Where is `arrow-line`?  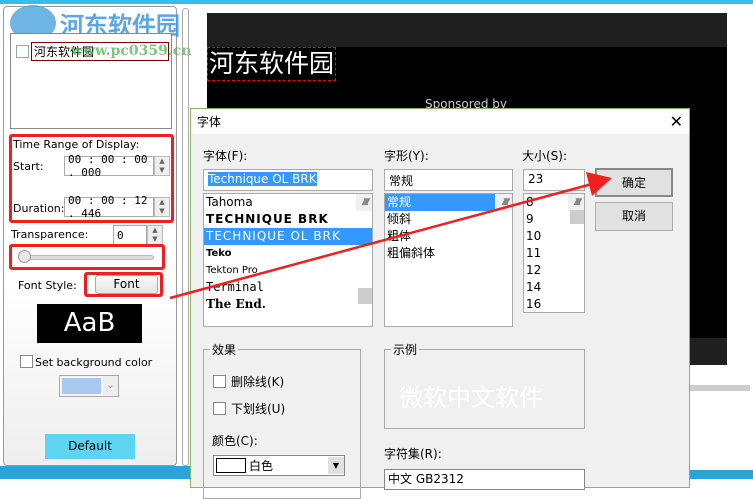
arrow-line is located at coordinates (381, 241).